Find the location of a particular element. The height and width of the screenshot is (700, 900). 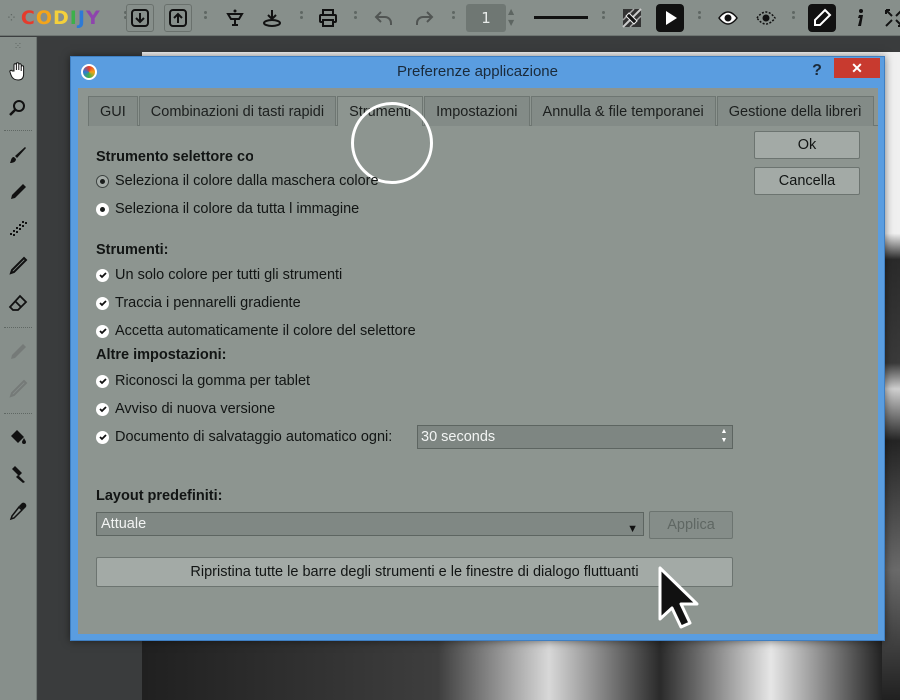

check-gradient-markers: Traccia i pennarelli gradiente is located at coordinates (198, 303).